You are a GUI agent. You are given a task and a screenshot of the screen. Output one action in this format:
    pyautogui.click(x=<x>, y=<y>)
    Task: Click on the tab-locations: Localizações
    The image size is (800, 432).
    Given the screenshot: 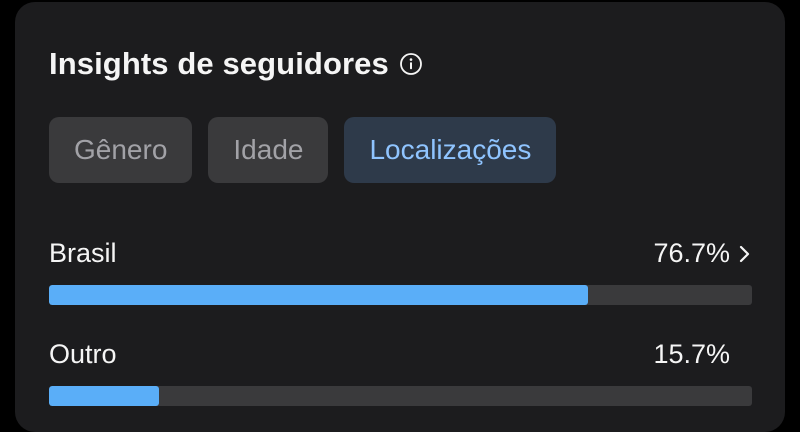 What is the action you would take?
    pyautogui.click(x=450, y=150)
    